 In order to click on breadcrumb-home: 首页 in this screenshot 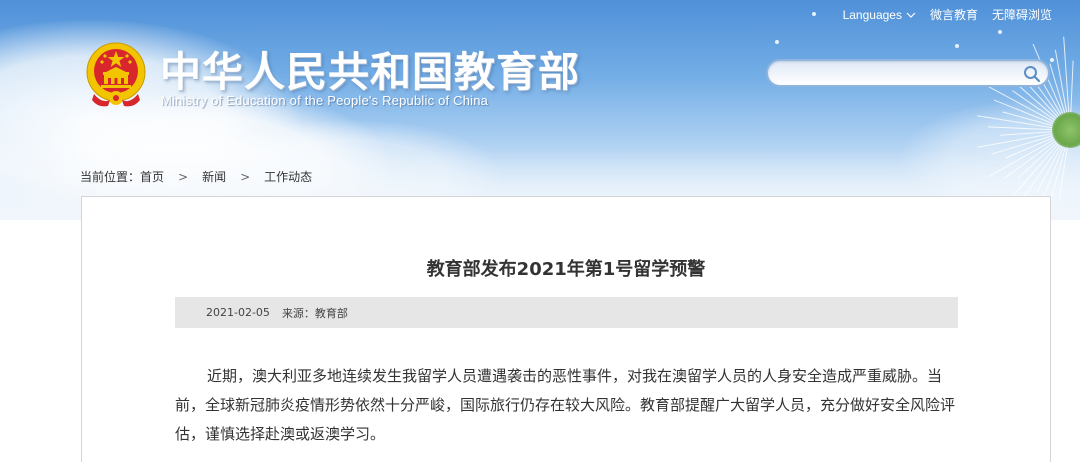, I will do `click(152, 176)`.